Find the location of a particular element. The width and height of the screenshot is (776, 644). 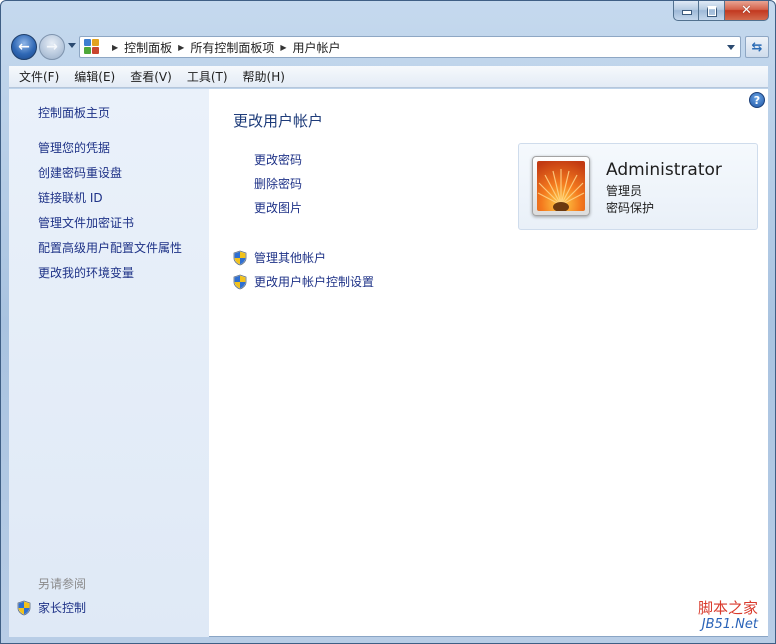

sidebar-item-link-online-id: 链接联机 ID is located at coordinates (70, 197).